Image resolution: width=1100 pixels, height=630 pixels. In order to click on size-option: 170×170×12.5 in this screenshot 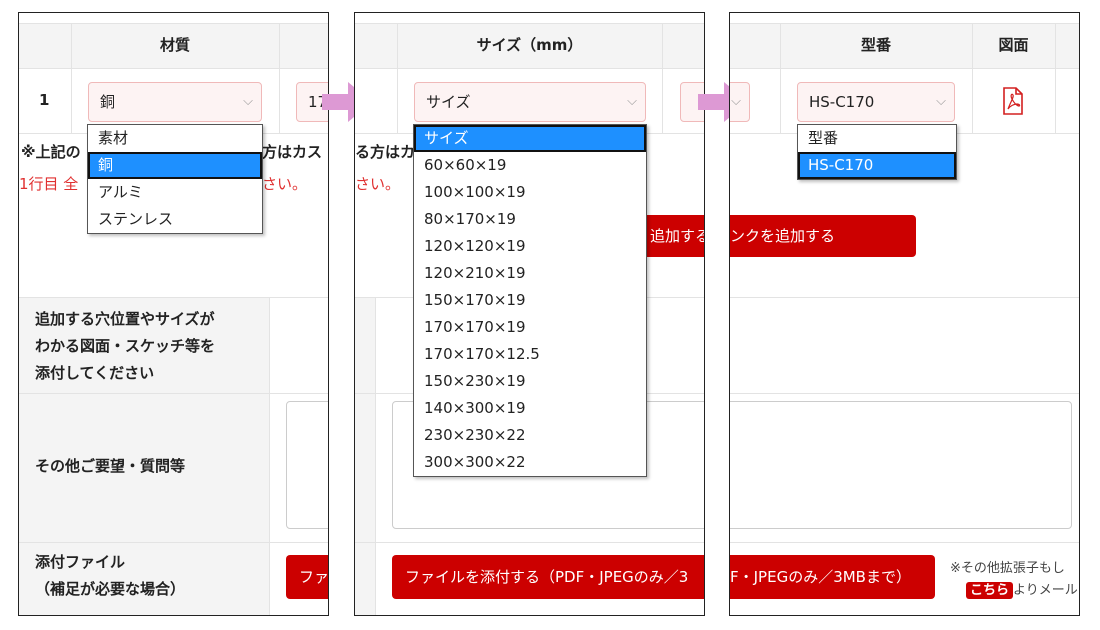, I will do `click(530, 354)`.